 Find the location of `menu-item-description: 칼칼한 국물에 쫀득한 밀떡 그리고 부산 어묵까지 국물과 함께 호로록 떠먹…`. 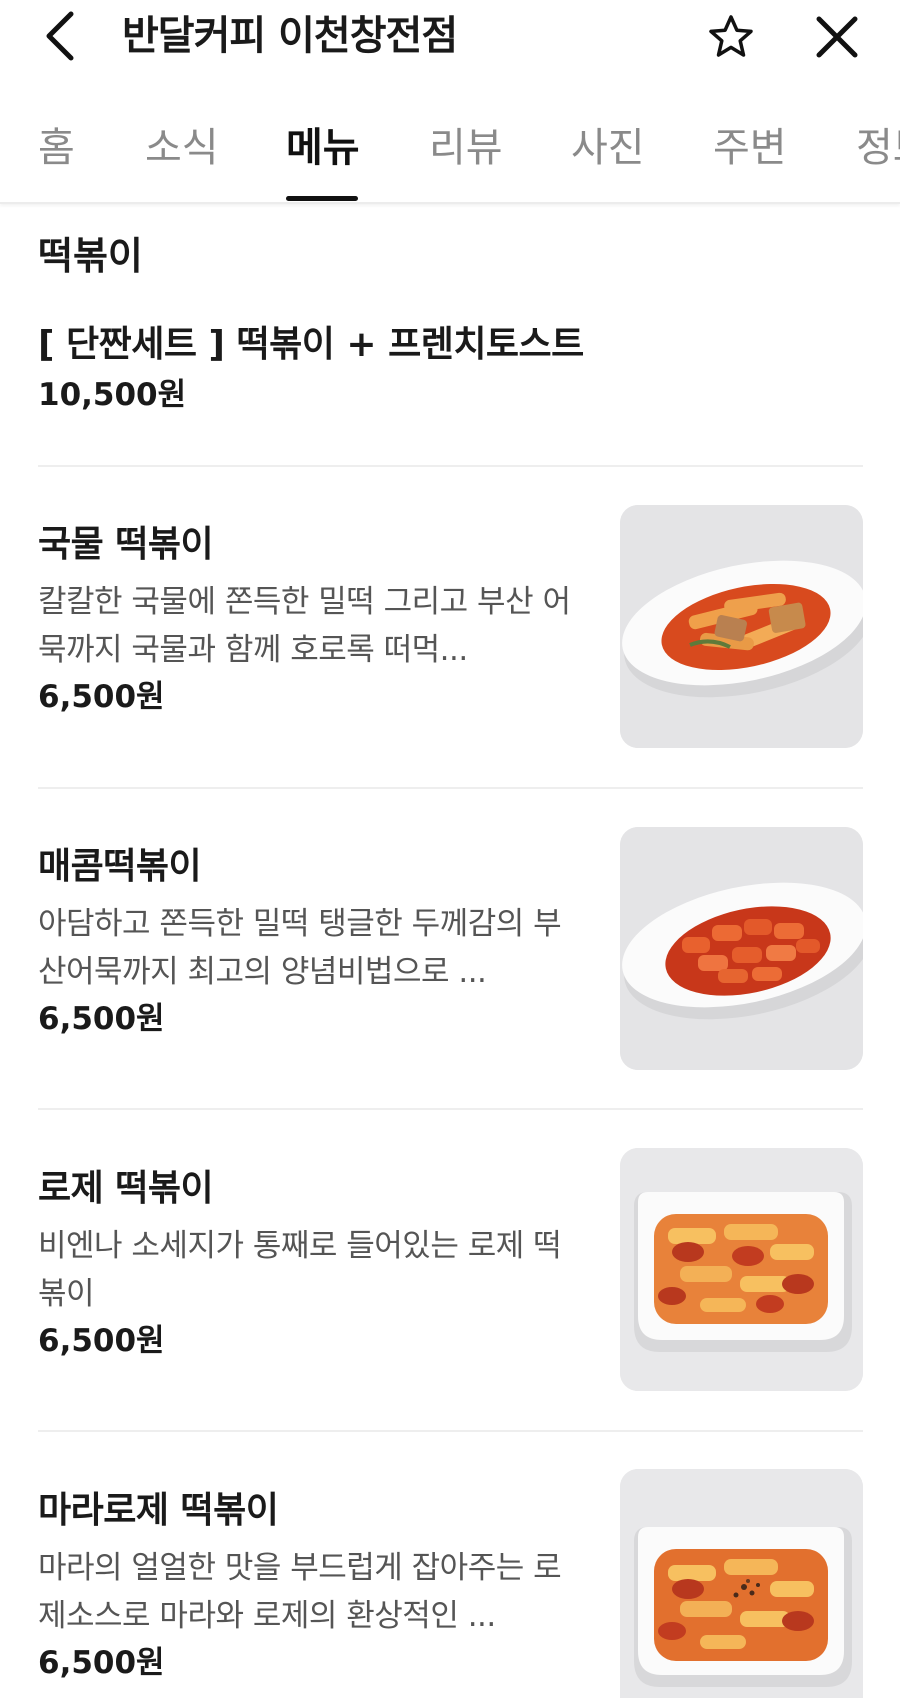

menu-item-description: 칼칼한 국물에 쫀득한 밀떡 그리고 부산 어묵까지 국물과 함께 호로록 떠먹… is located at coordinates (304, 626).